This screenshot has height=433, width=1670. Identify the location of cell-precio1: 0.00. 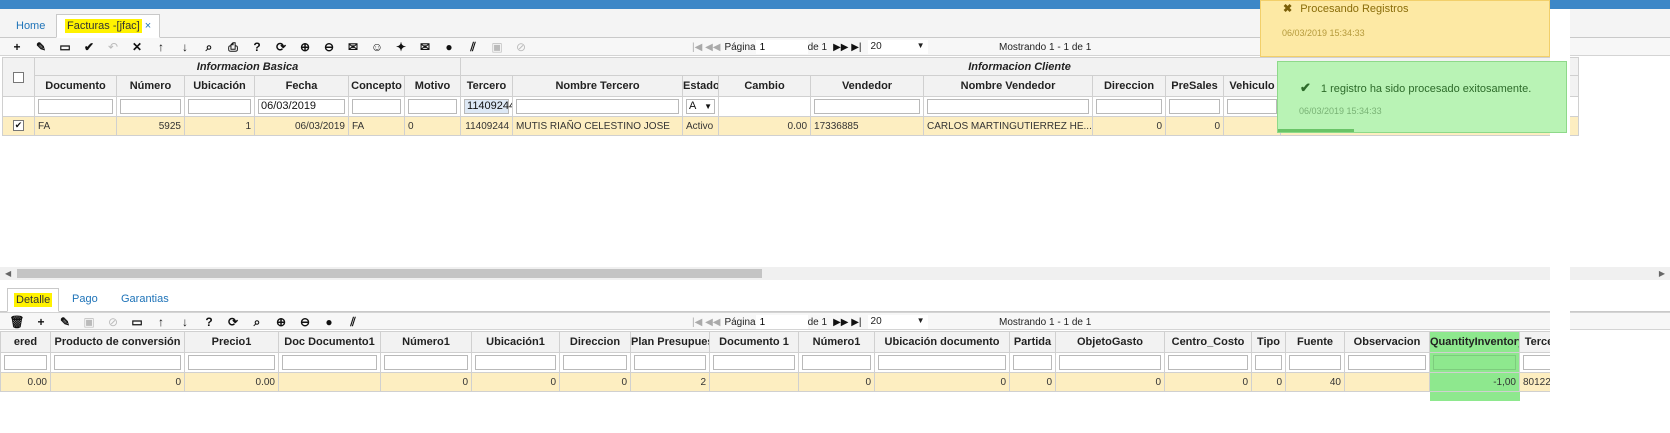
(231, 382).